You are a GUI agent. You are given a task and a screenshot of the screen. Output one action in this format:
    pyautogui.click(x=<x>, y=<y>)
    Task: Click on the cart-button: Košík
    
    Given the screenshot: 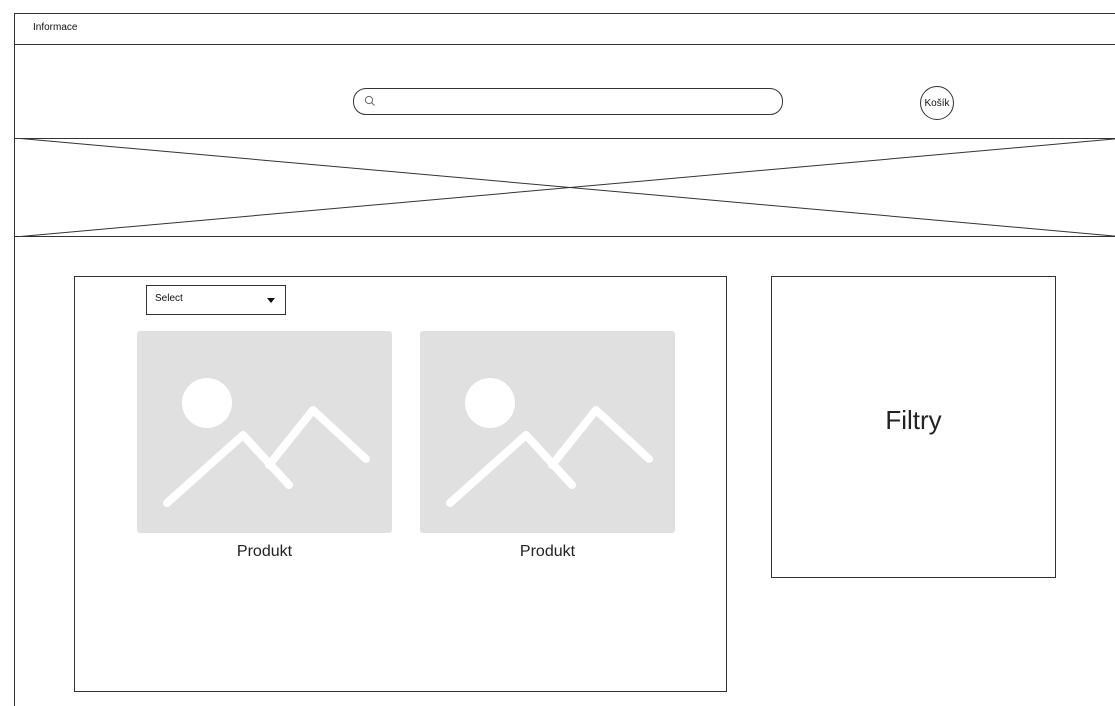 What is the action you would take?
    pyautogui.click(x=937, y=103)
    